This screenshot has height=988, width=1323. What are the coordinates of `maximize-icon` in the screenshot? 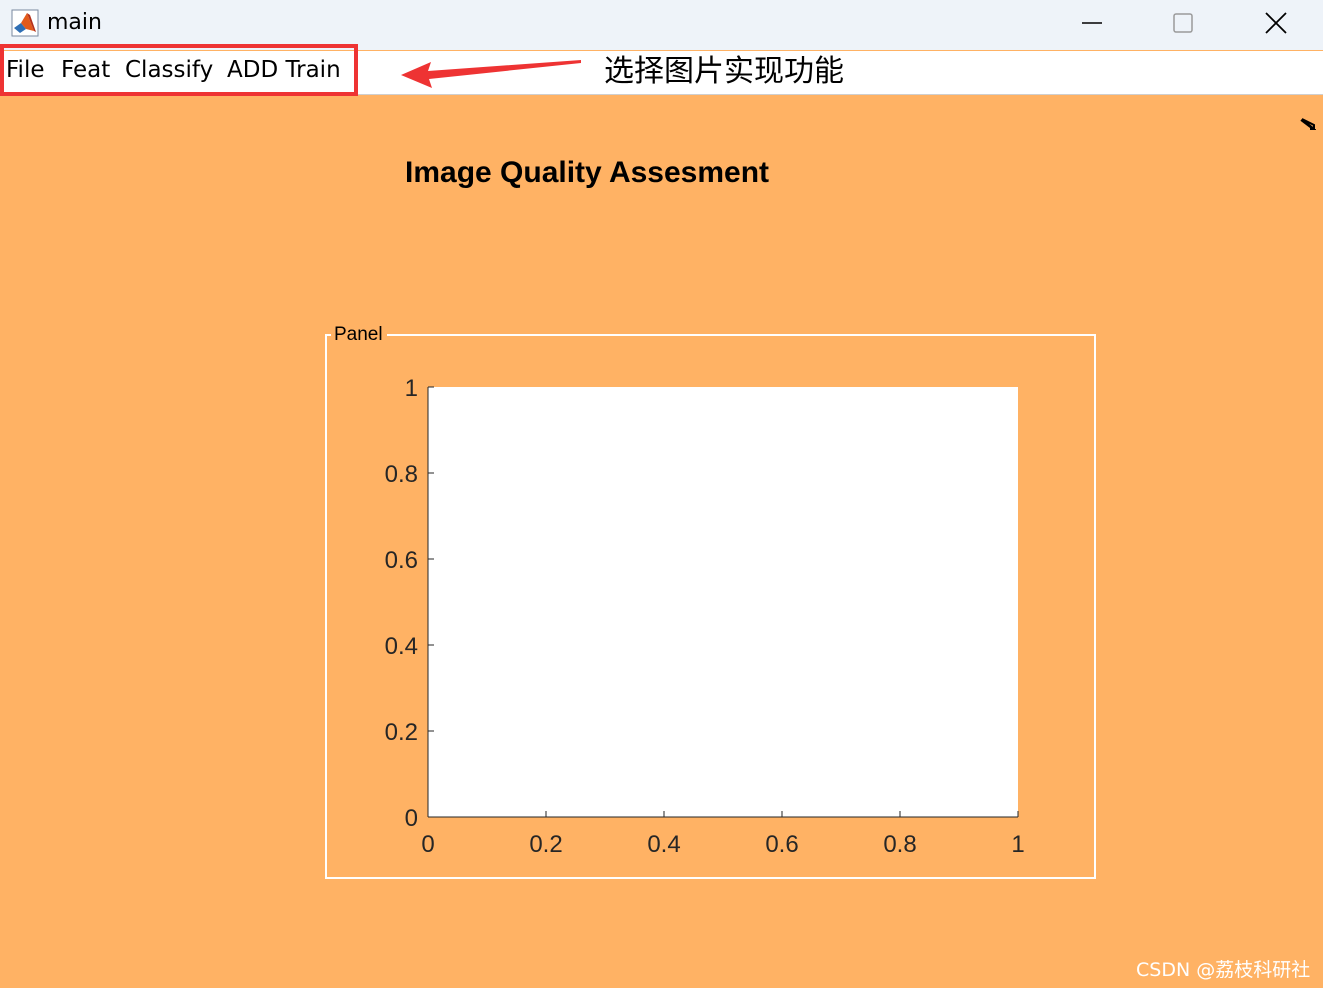 It's located at (1183, 23).